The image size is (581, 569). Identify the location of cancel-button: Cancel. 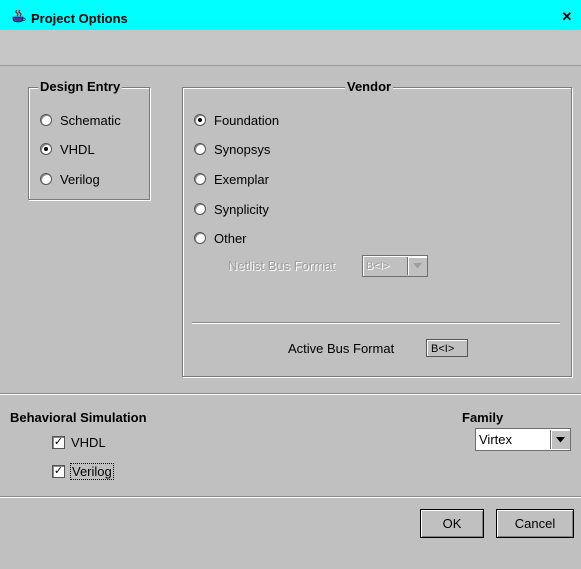
(535, 523).